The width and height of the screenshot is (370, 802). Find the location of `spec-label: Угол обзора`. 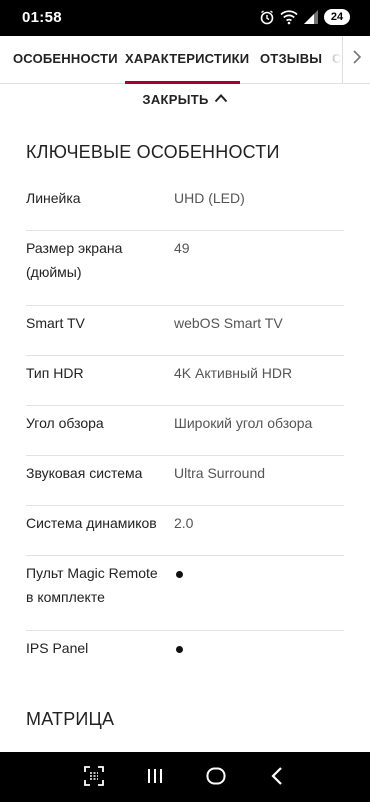

spec-label: Угол обзора is located at coordinates (65, 423).